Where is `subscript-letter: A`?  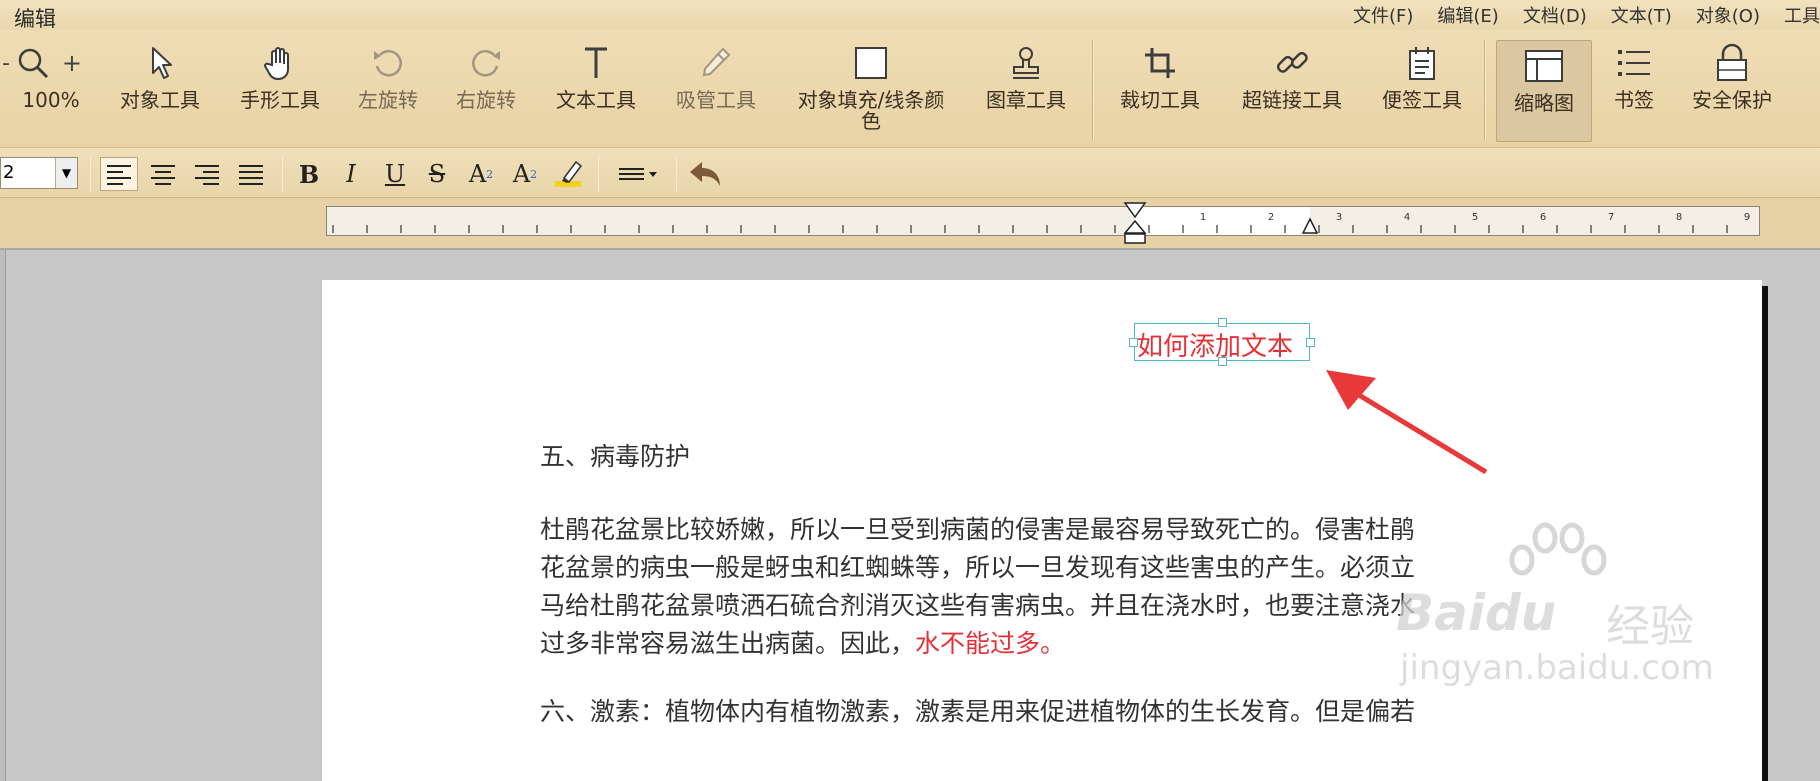 subscript-letter: A is located at coordinates (521, 174).